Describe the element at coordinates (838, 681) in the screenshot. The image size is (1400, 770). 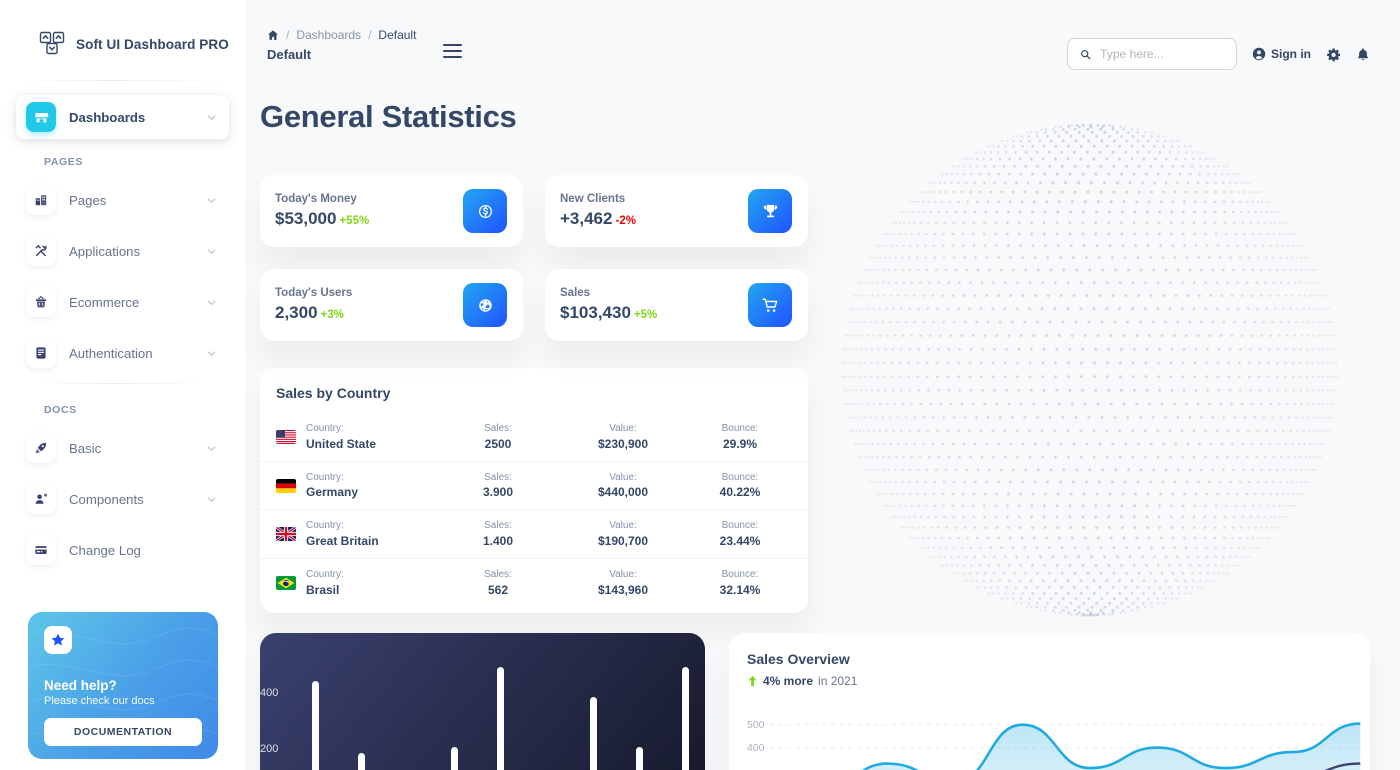
I see `trend-suffix: in 2021` at that location.